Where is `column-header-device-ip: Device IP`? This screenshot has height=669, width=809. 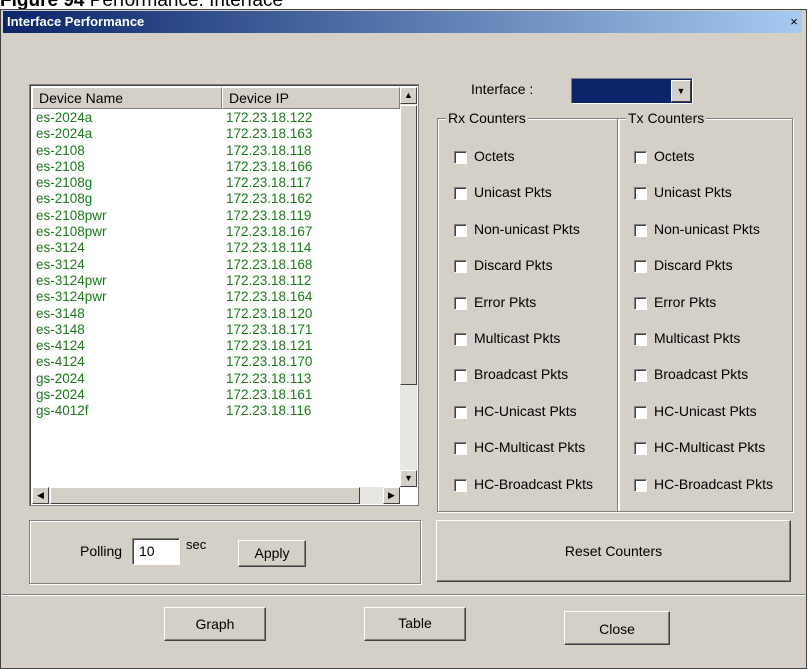
column-header-device-ip: Device IP is located at coordinates (311, 98).